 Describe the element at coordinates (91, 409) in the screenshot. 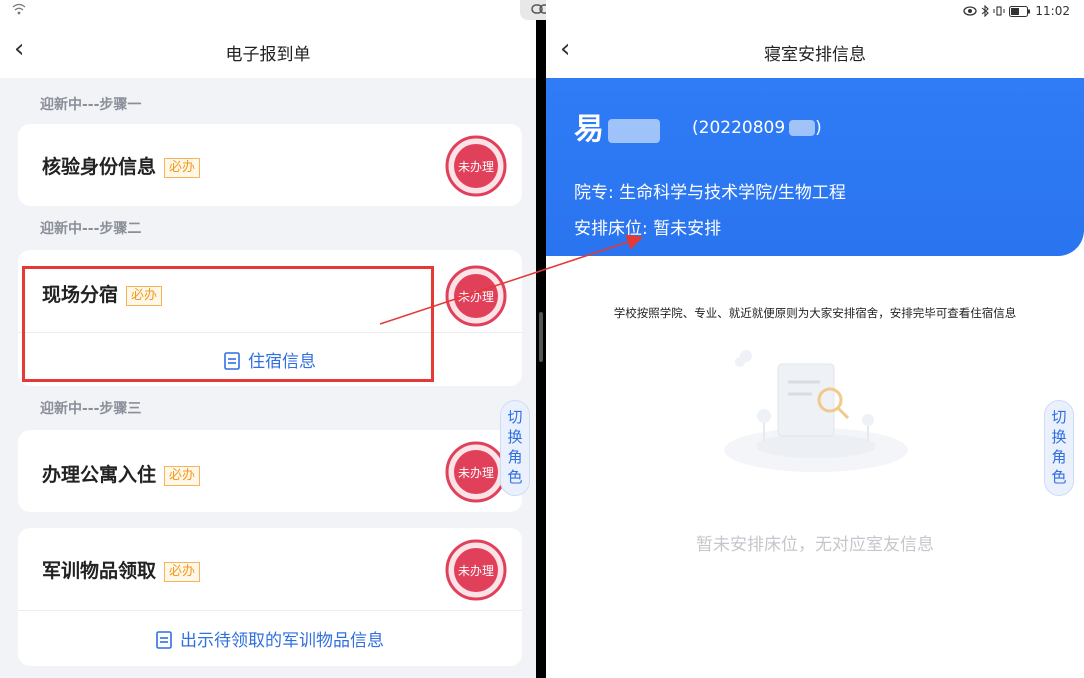

I see `step-label-3: 迎新中---步骤三` at that location.